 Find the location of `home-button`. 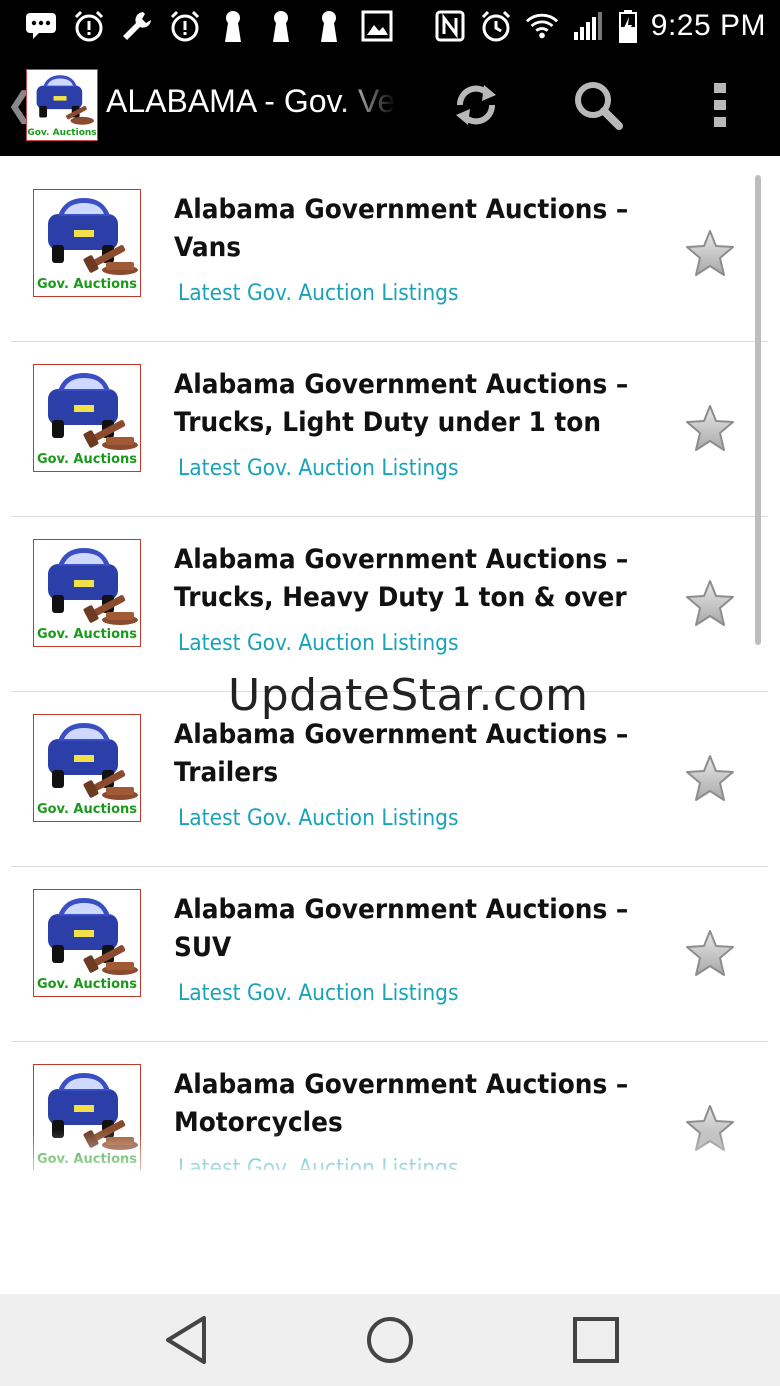

home-button is located at coordinates (390, 1340).